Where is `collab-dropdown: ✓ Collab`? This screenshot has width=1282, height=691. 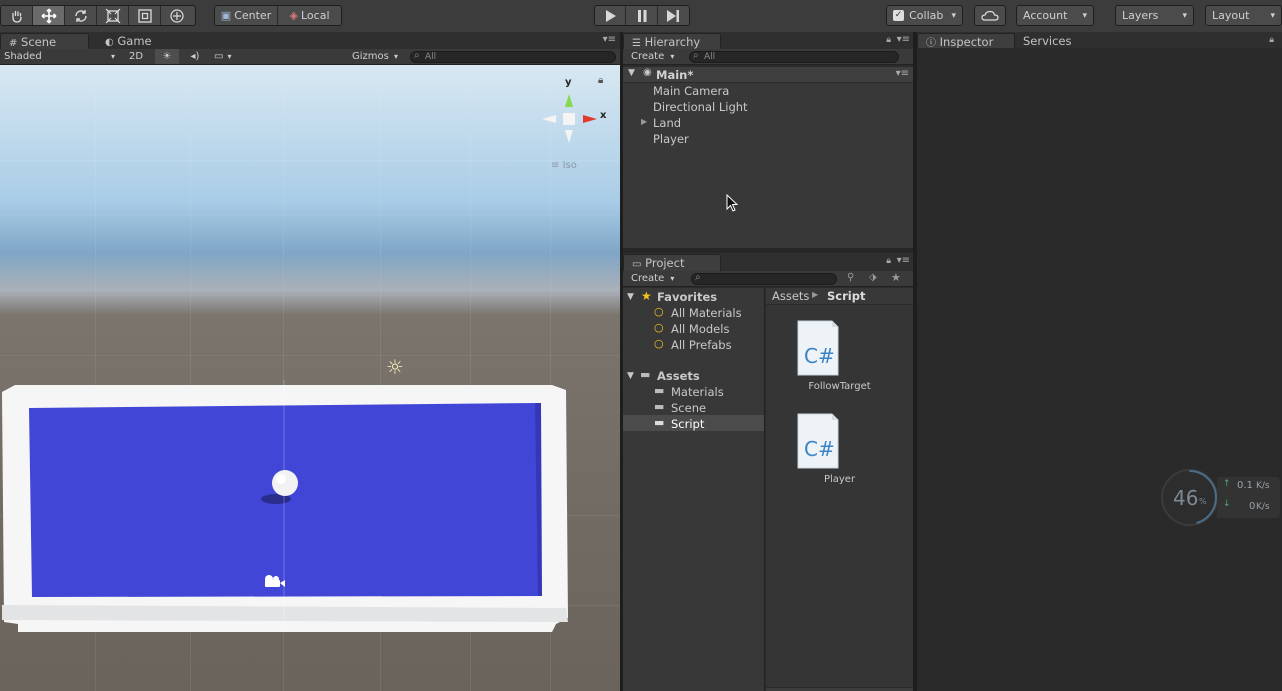 collab-dropdown: ✓ Collab is located at coordinates (924, 15).